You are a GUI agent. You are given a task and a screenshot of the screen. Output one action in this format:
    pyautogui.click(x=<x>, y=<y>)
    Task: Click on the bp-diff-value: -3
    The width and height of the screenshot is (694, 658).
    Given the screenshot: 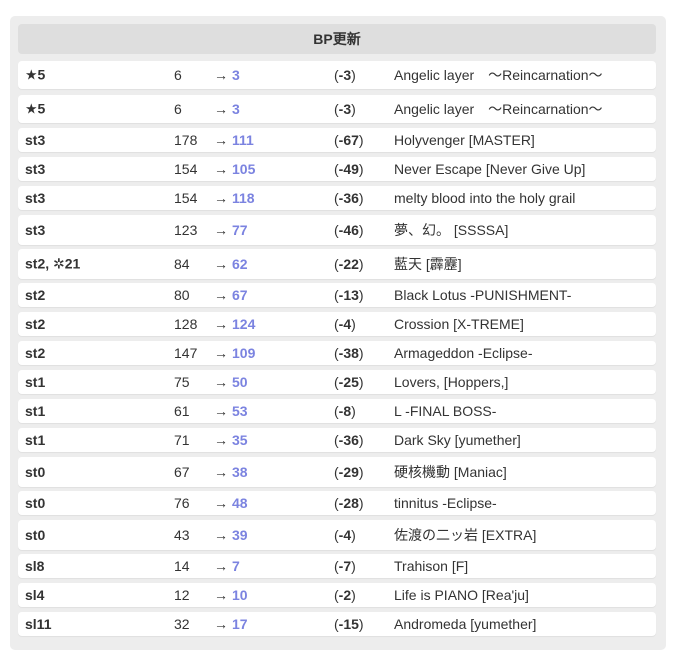 What is the action you would take?
    pyautogui.click(x=345, y=75)
    